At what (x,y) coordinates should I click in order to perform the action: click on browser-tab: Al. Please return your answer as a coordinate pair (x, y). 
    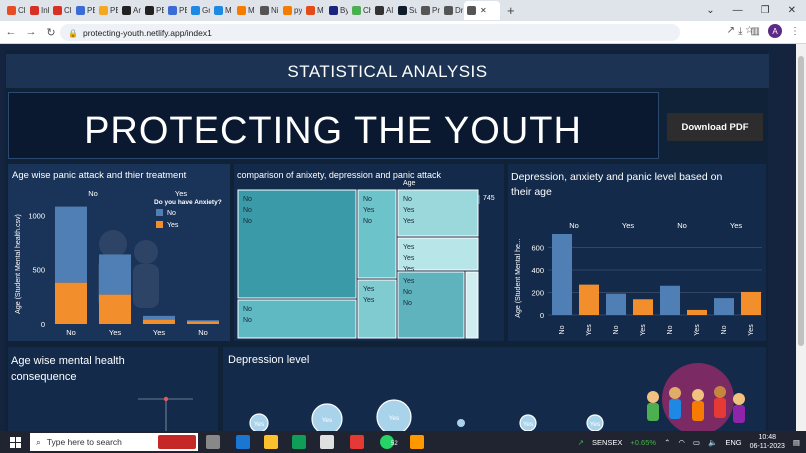
    Looking at the image, I should click on (383, 10).